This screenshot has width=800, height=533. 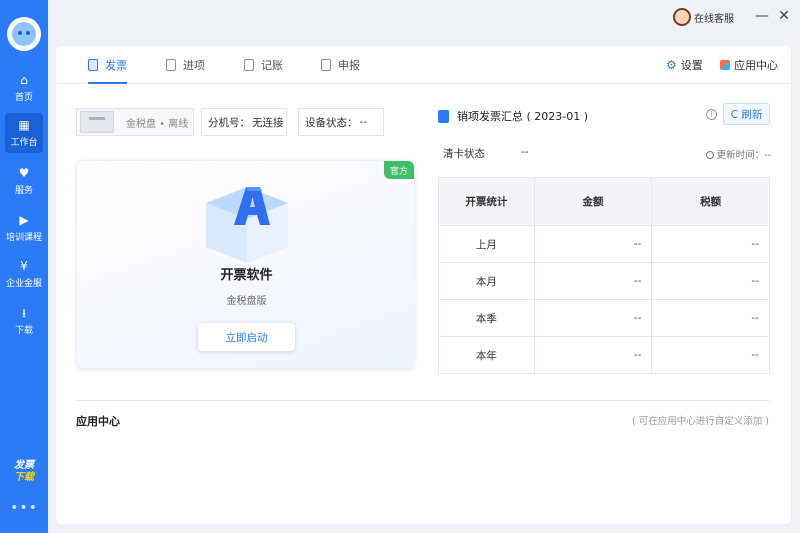 I want to click on tab-invoice: 发票, so click(x=107, y=65).